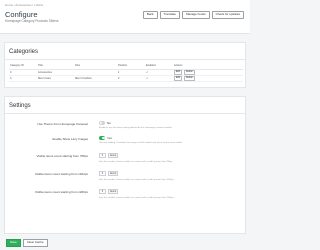  Describe the element at coordinates (55, 78) in the screenshot. I see `category-title: Men's Fare` at that location.